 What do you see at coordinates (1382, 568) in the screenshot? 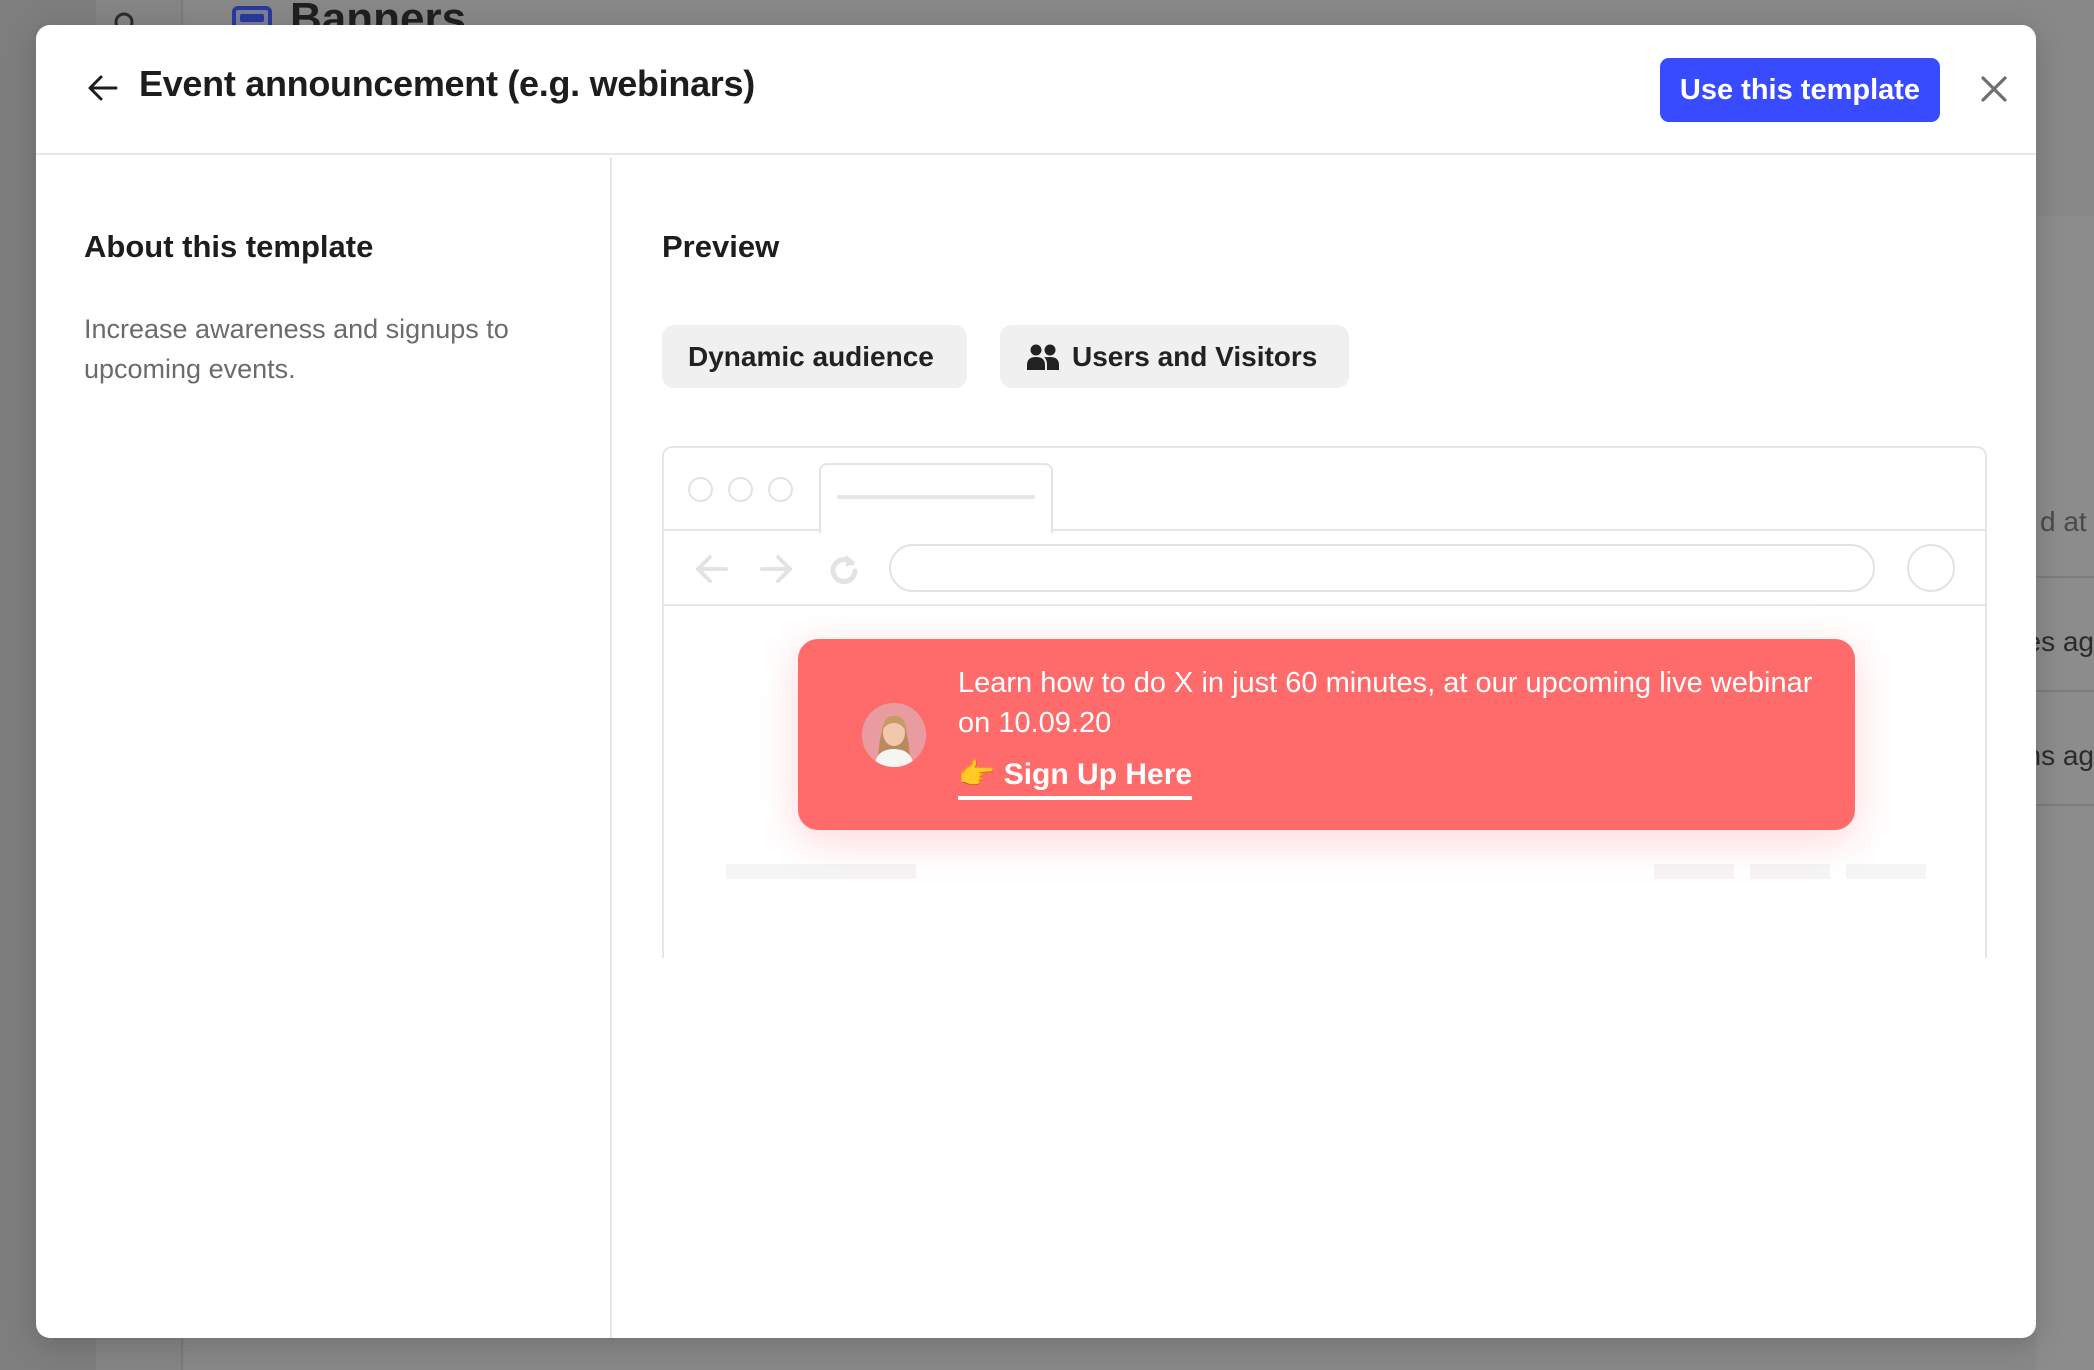
I see `browser-address-bar` at bounding box center [1382, 568].